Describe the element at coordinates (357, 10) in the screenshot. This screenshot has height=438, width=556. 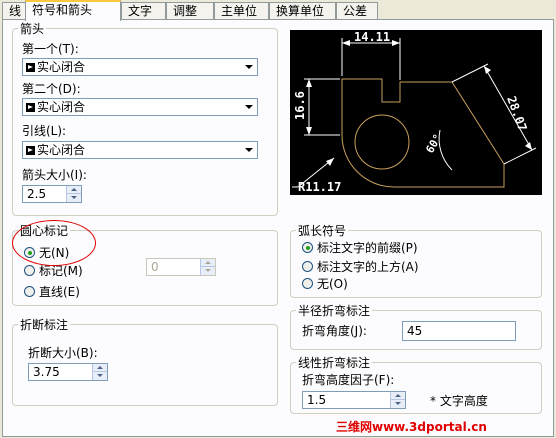
I see `tab-tolerances: 公差` at that location.